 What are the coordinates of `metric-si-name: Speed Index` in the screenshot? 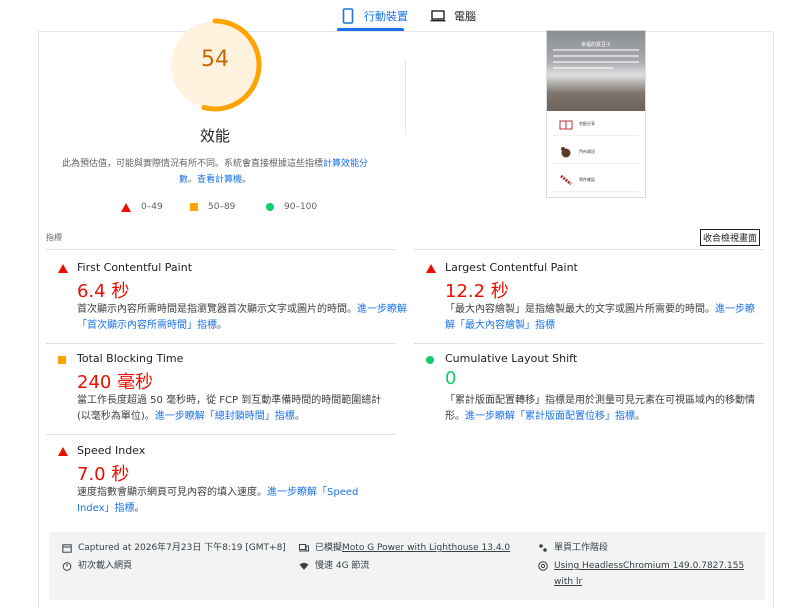 It's located at (111, 450).